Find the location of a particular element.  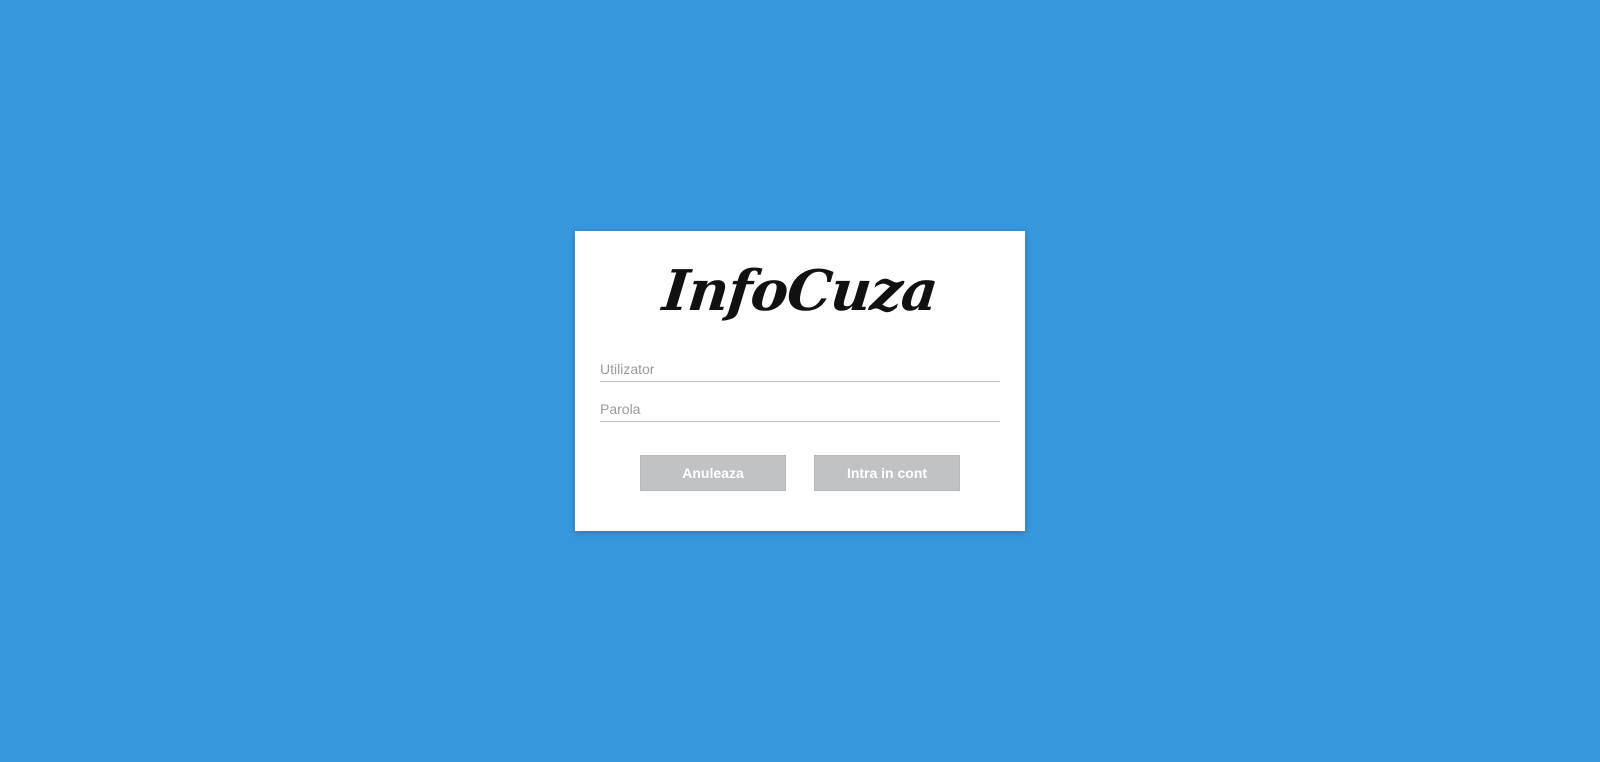

login-button: Intra in cont is located at coordinates (887, 473).